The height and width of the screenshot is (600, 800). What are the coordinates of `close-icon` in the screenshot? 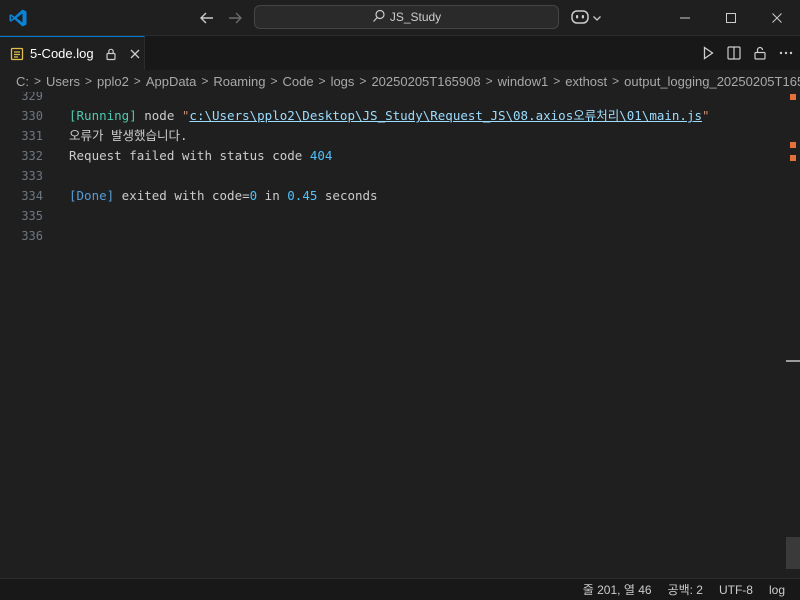 It's located at (777, 17).